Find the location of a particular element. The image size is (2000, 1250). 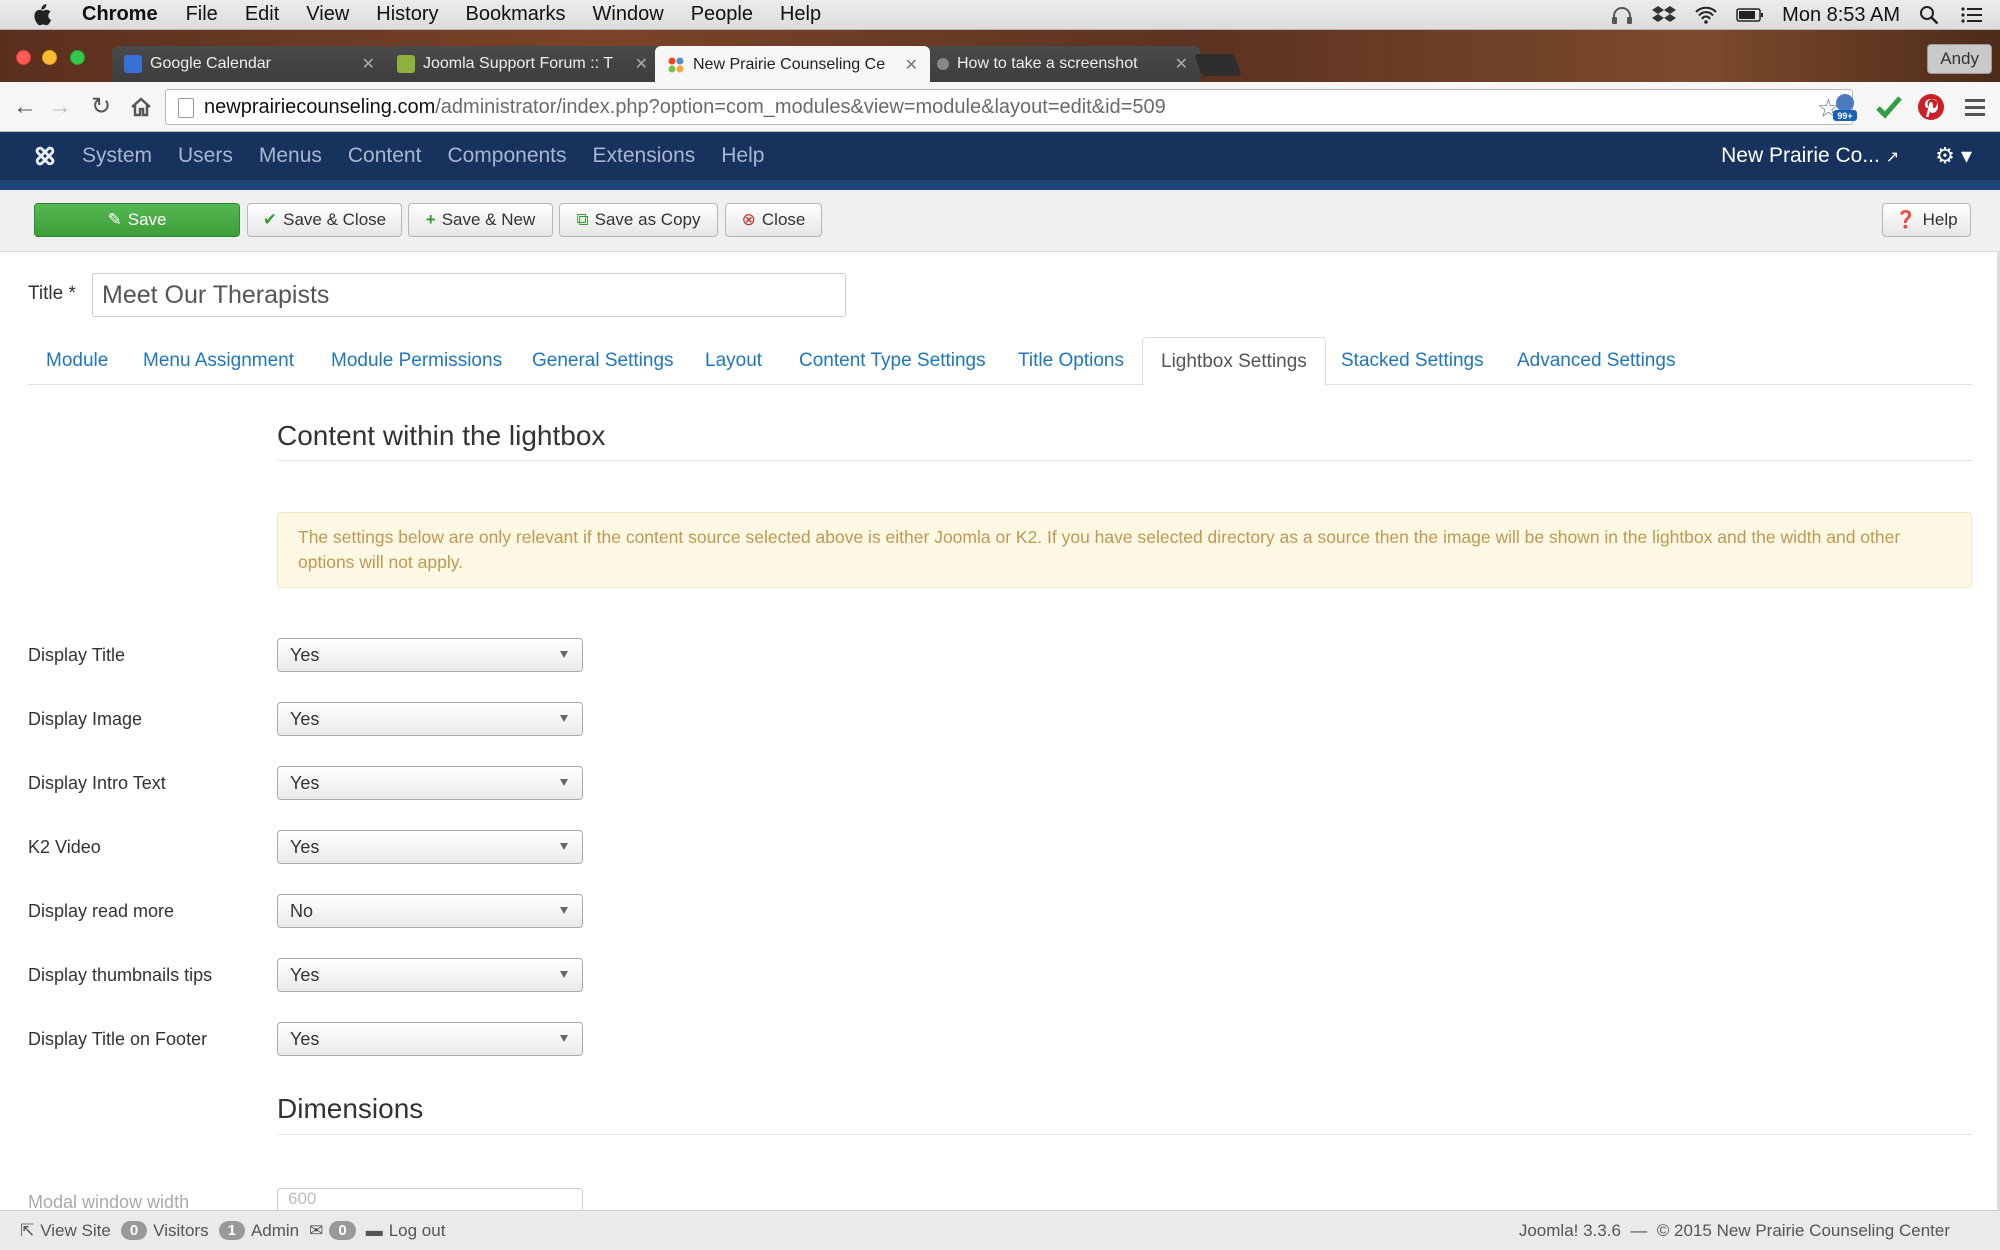

forward-arrow-icon: → is located at coordinates (60, 107).